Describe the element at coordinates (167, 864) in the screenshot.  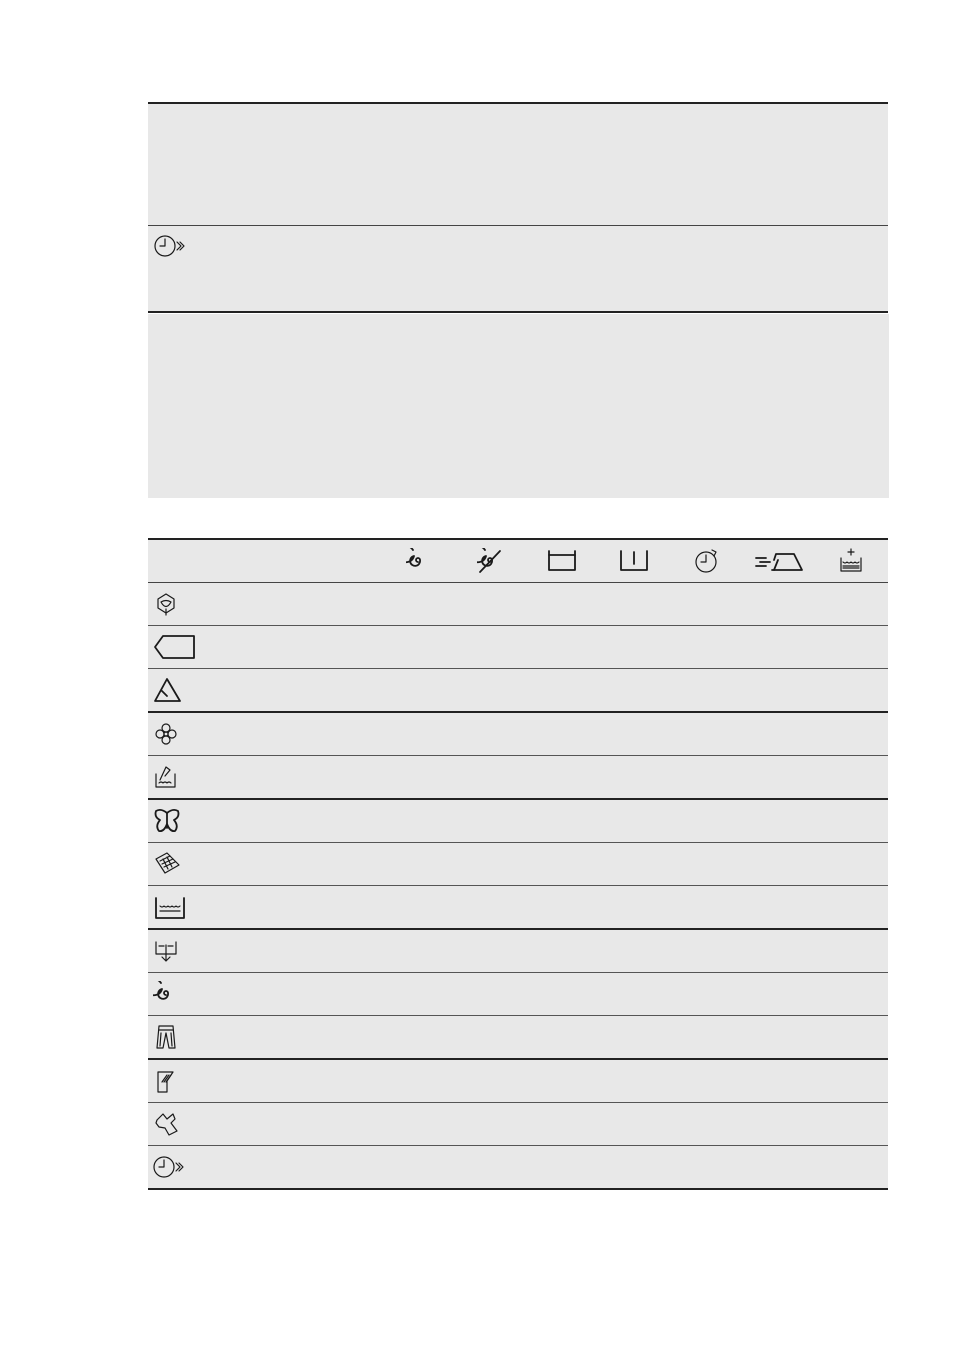
I see `duvet-icon` at that location.